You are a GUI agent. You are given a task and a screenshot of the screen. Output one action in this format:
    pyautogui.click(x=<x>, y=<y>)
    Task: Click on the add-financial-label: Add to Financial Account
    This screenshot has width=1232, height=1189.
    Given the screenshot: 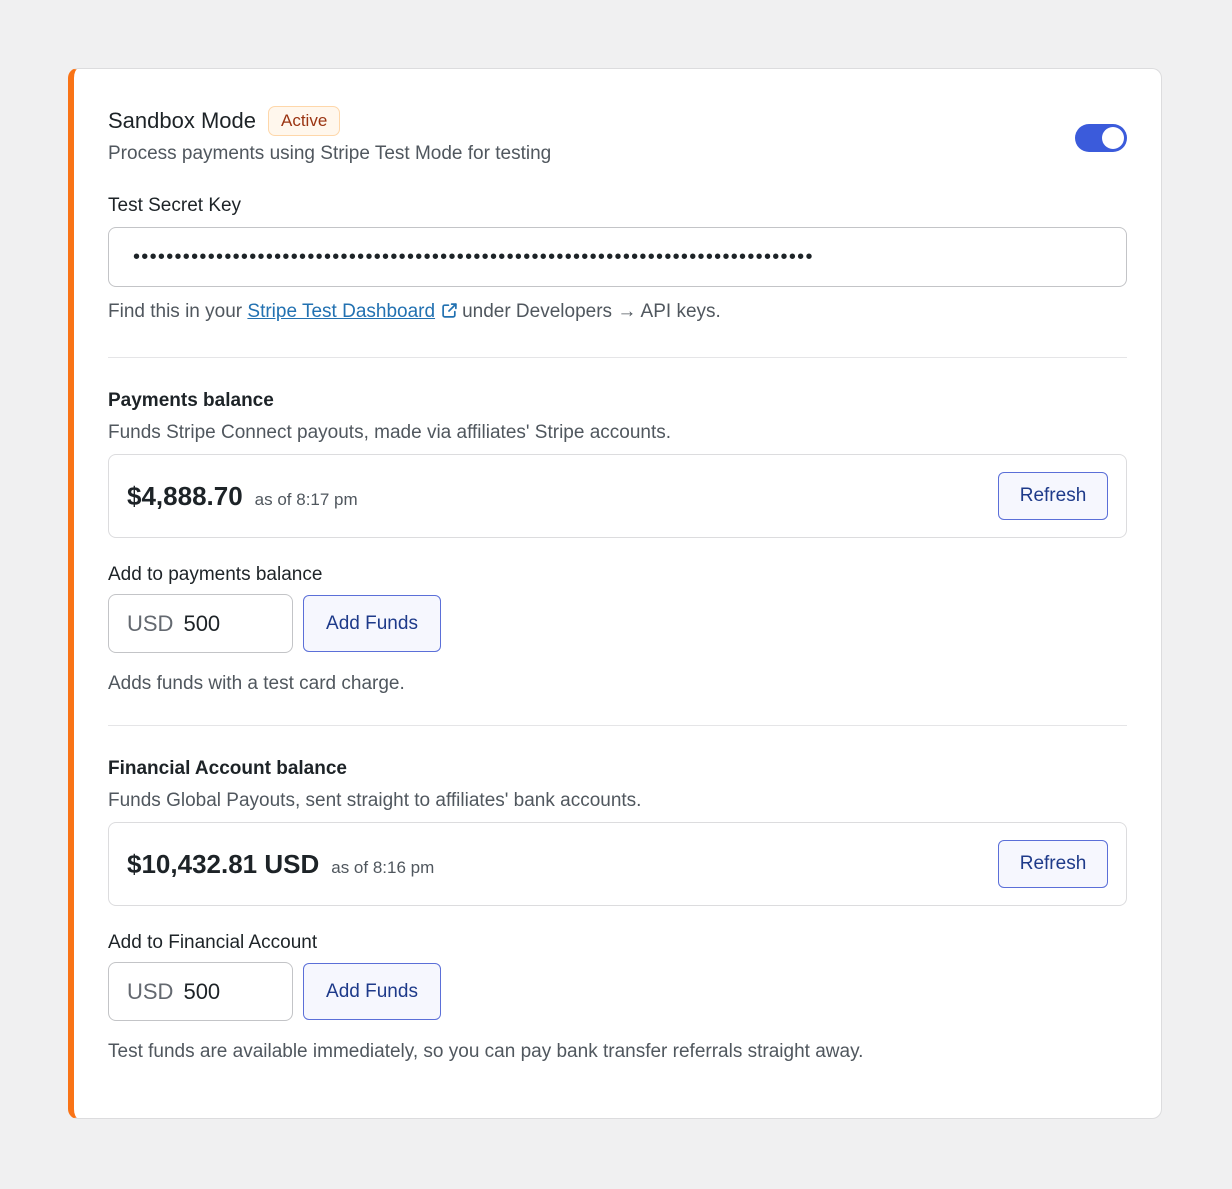 What is the action you would take?
    pyautogui.click(x=213, y=942)
    